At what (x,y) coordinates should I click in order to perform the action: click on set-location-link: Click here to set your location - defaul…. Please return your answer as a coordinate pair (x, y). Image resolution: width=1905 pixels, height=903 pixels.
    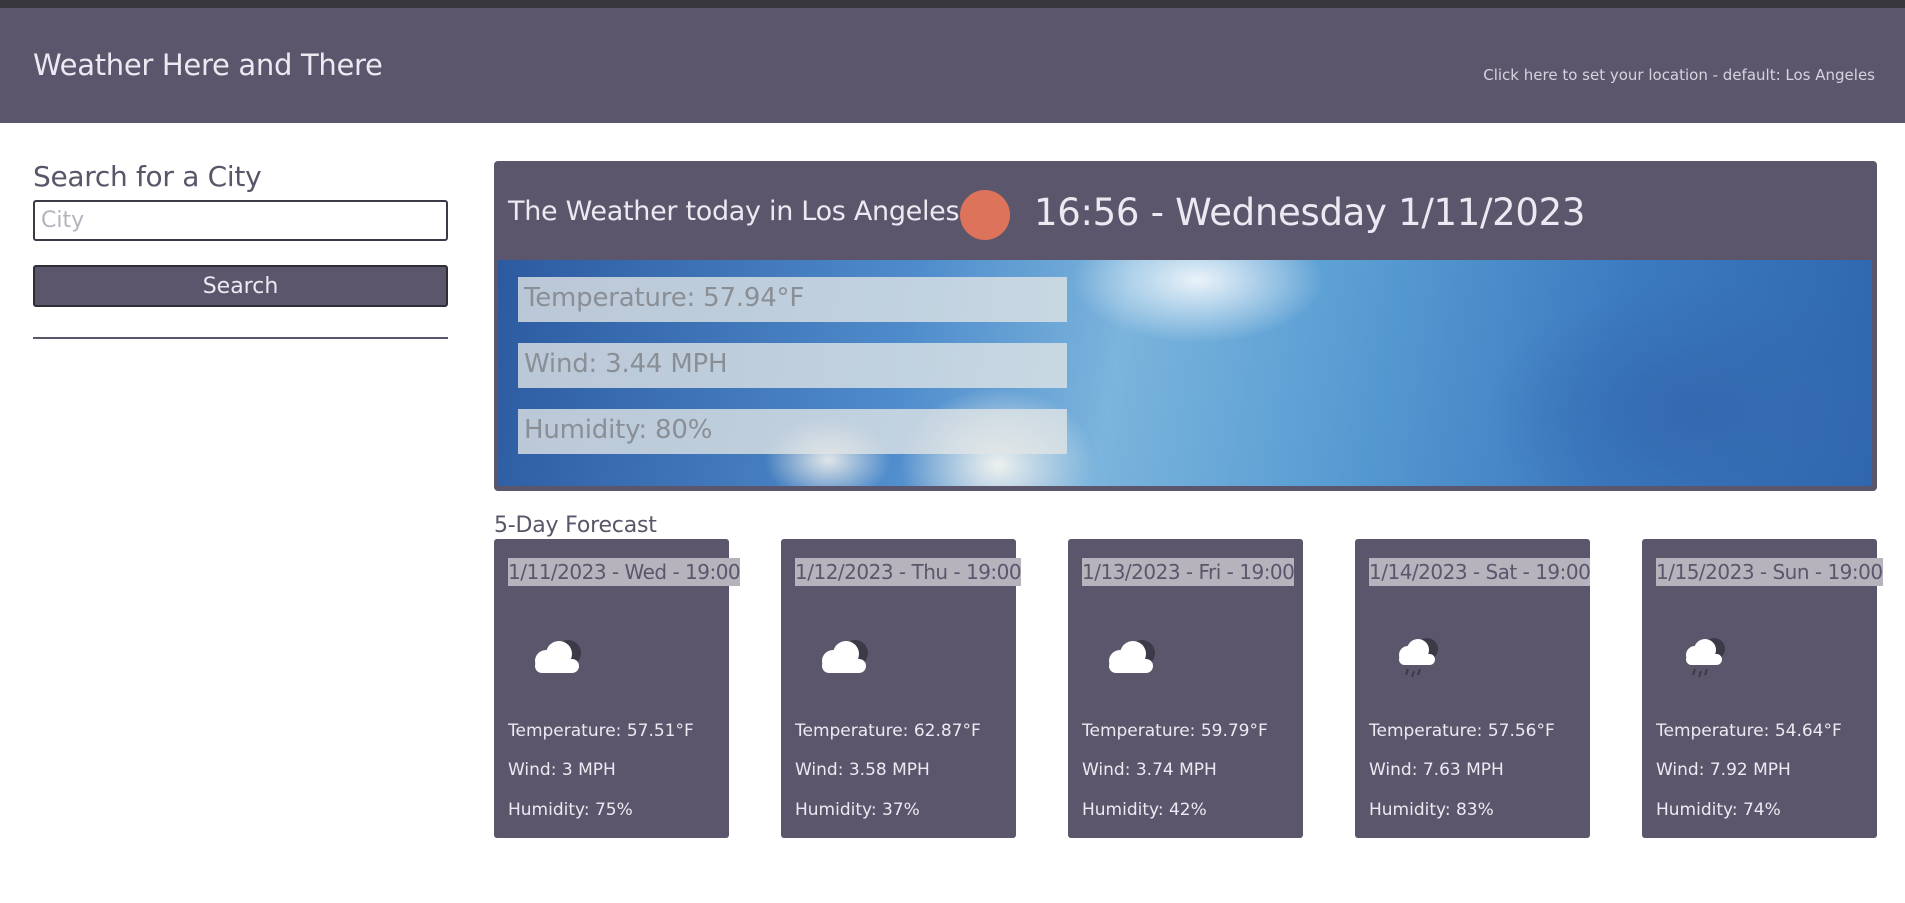
    Looking at the image, I should click on (1679, 75).